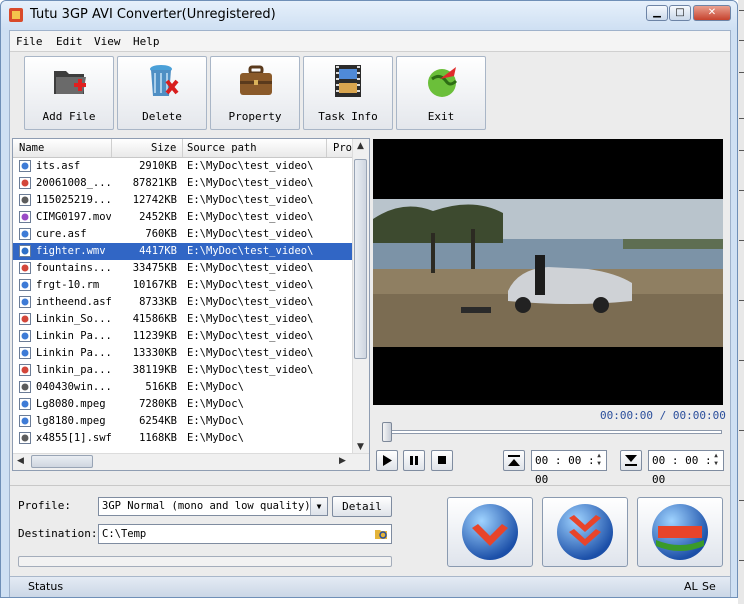  I want to click on add-file-button: Add File, so click(69, 93).